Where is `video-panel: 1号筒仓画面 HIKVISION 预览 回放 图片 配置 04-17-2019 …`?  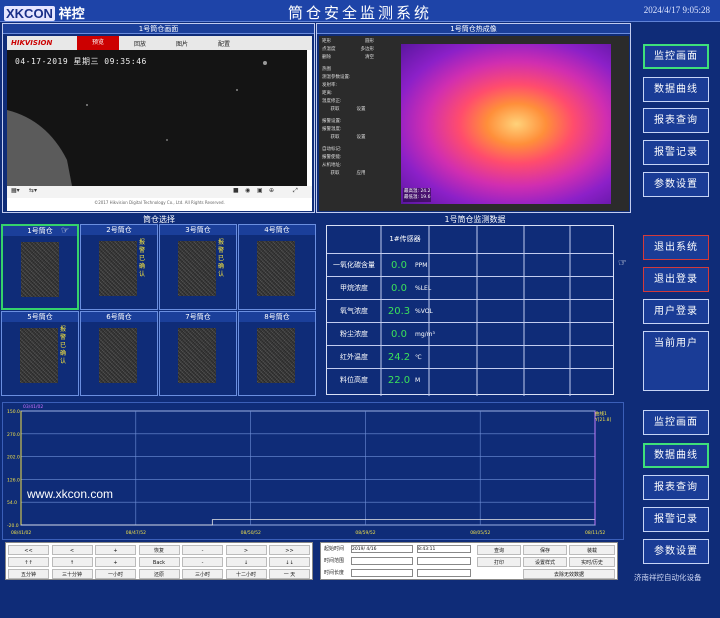
video-panel: 1号筒仓画面 HIKVISION 预览 回放 图片 配置 04-17-2019 … is located at coordinates (158, 118).